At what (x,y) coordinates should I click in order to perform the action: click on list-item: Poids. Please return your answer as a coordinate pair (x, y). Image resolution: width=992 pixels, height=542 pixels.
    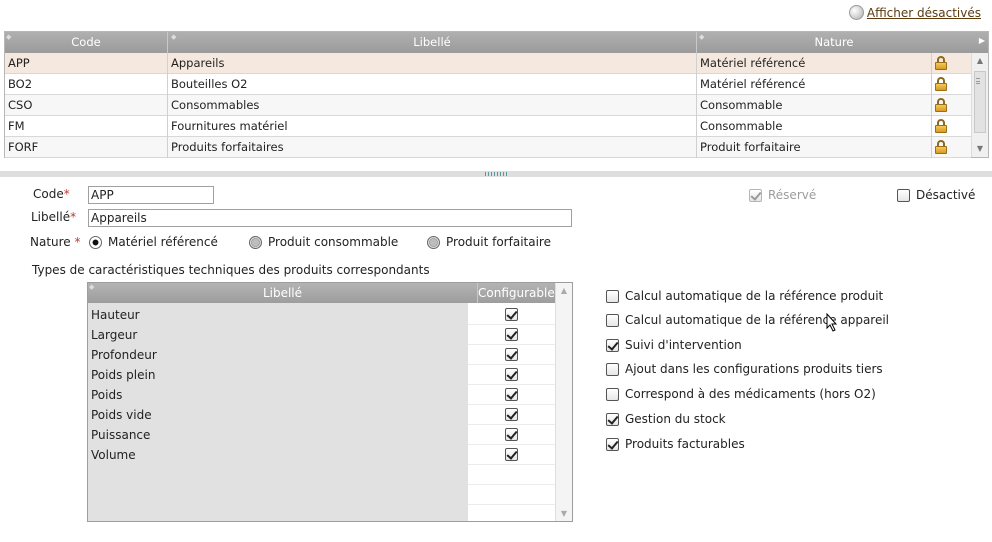
    Looking at the image, I should click on (321, 395).